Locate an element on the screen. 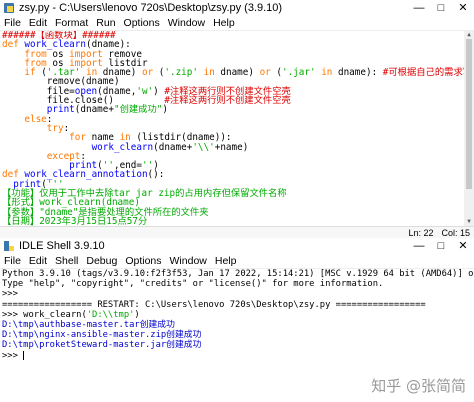 The image size is (474, 402). scroll-down-icon: ▼ is located at coordinates (469, 222).